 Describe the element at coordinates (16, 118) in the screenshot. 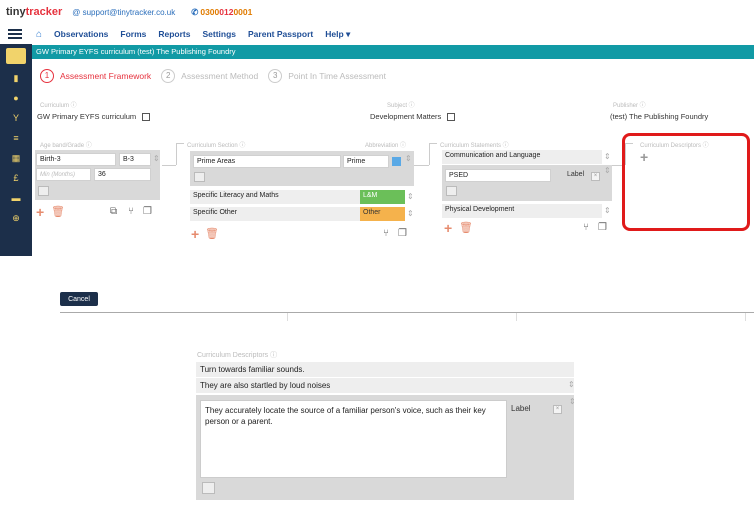

I see `sidebar-child-icon: Y` at that location.